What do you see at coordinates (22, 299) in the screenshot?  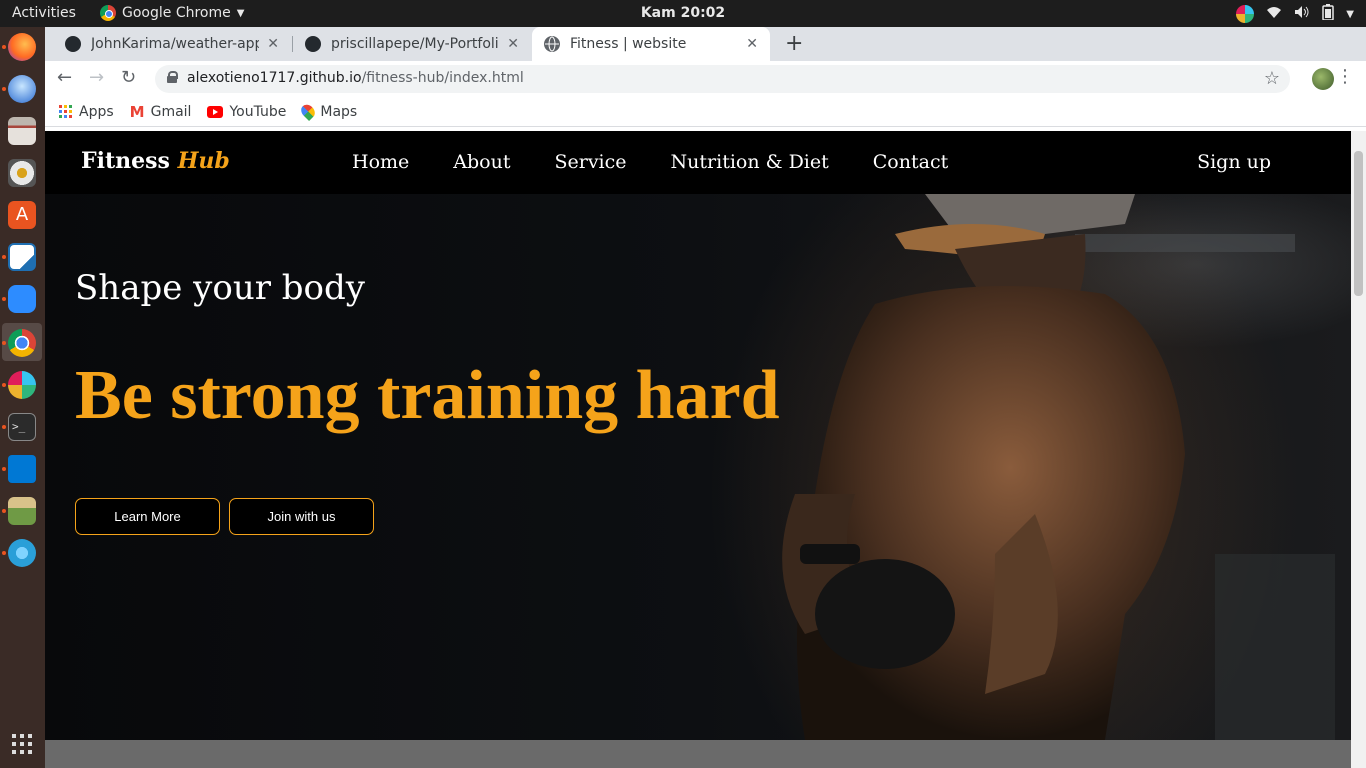 I see `zoom-icon` at bounding box center [22, 299].